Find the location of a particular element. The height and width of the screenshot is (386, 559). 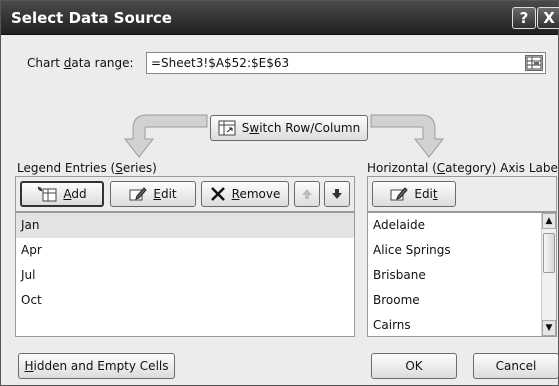

hidden-empty-cells-label: Hidden and Empty Cells is located at coordinates (96, 366).